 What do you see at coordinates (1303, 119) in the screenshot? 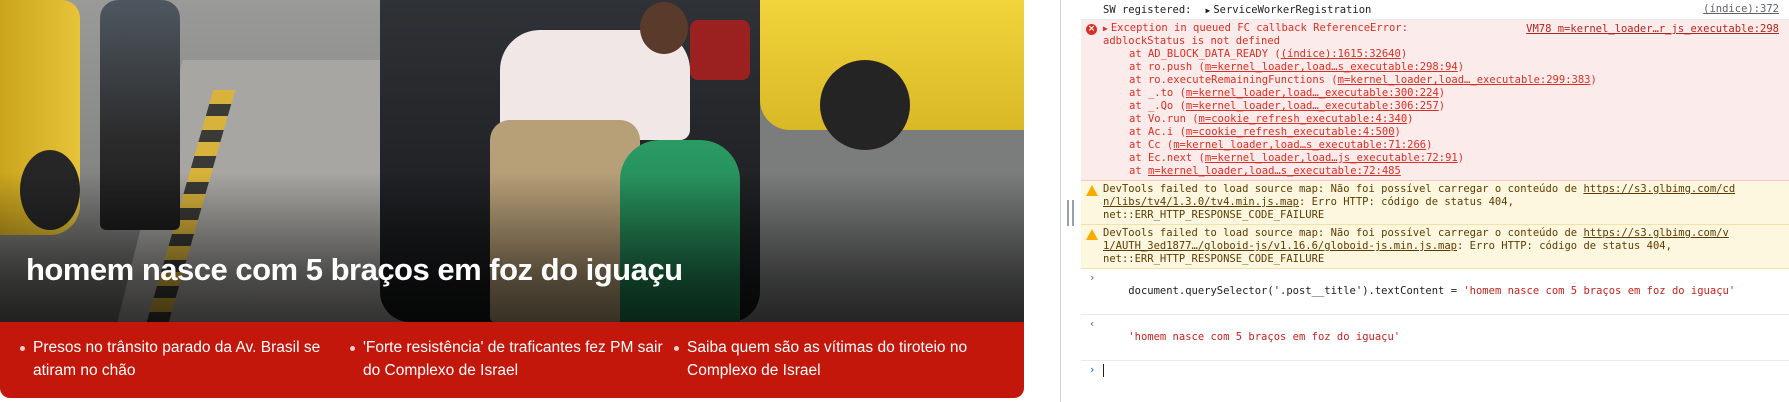
I see `stack-frame-link: m=cookie_refresh_executable:4:340` at bounding box center [1303, 119].